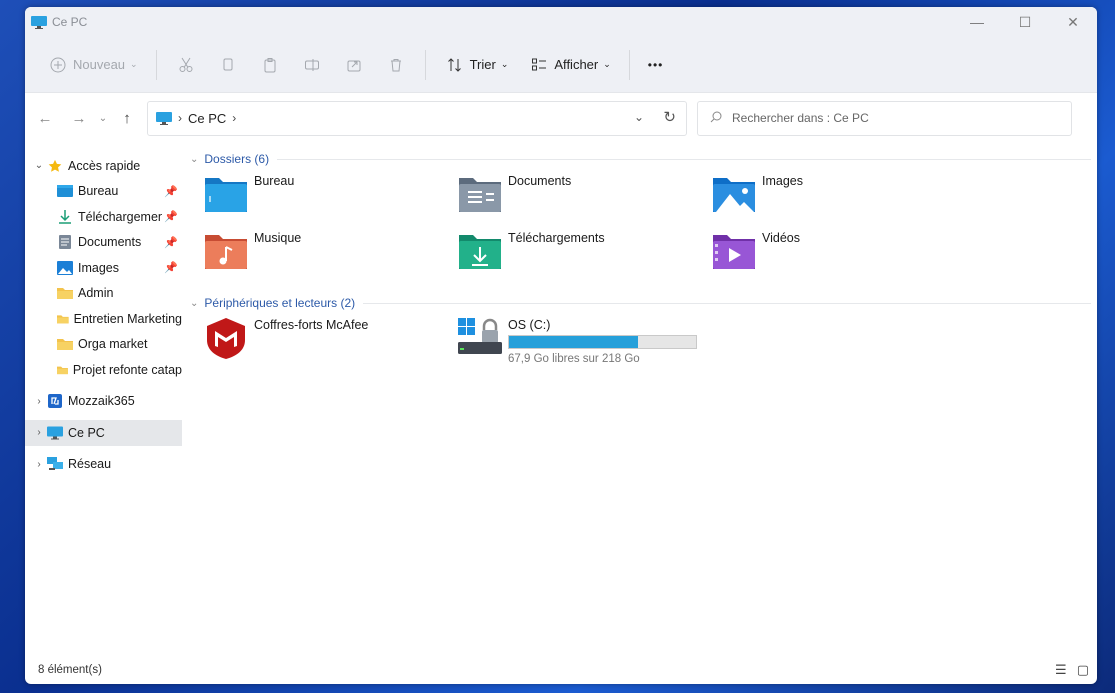  Describe the element at coordinates (331, 197) in the screenshot. I see `folder-tile-bureau: Bureau` at that location.